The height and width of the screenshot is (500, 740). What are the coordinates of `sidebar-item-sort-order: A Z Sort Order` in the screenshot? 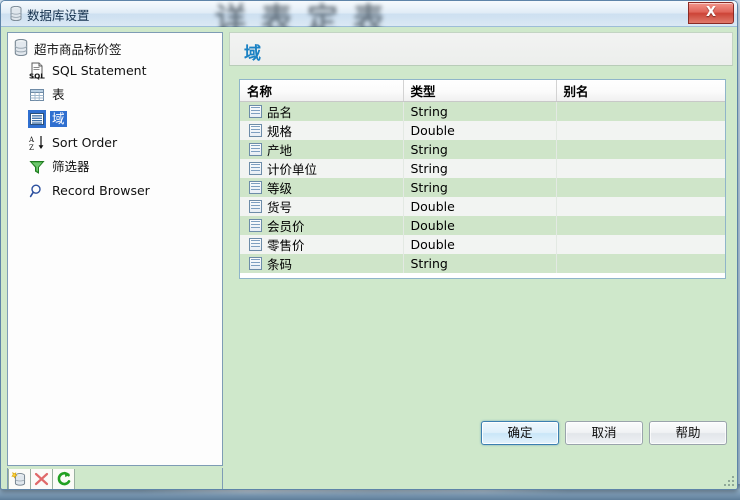 It's located at (125, 143).